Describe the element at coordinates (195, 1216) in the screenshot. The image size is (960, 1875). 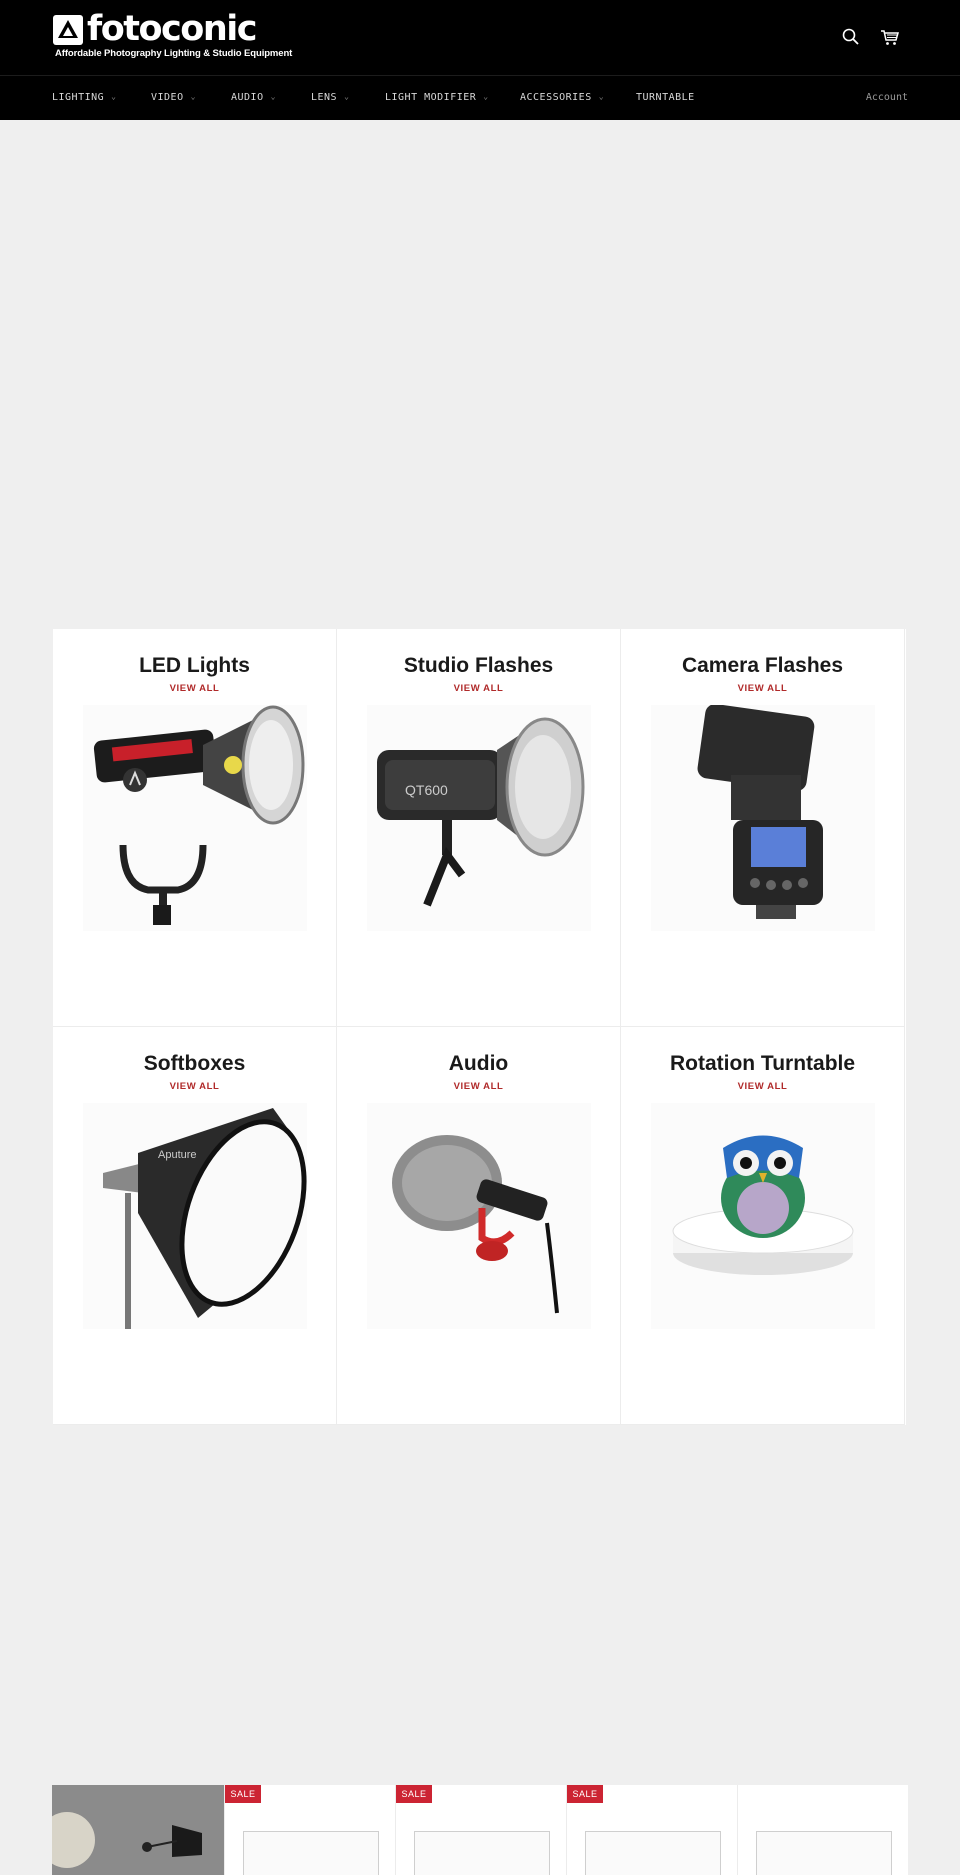
I see `softbox-image: Aputure` at that location.